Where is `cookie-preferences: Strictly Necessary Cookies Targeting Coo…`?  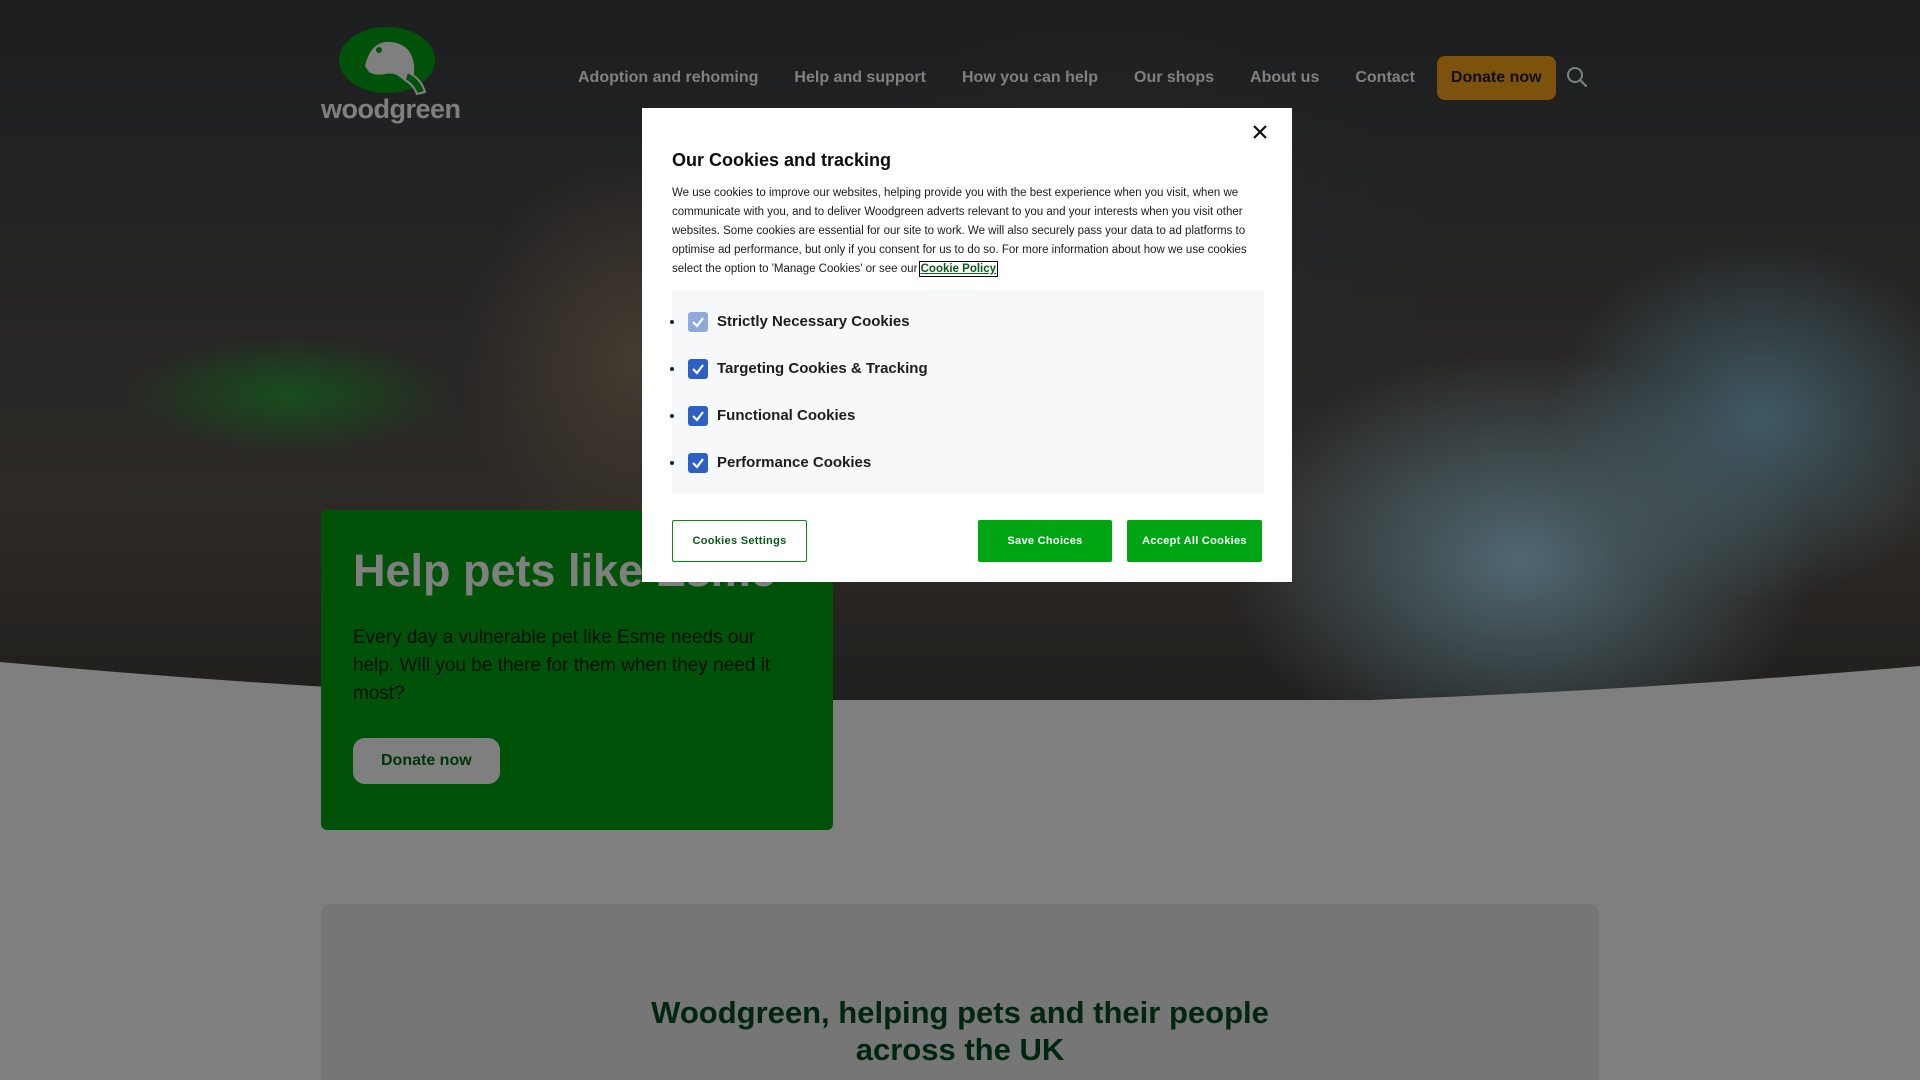 cookie-preferences: Strictly Necessary Cookies Targeting Coo… is located at coordinates (967, 392).